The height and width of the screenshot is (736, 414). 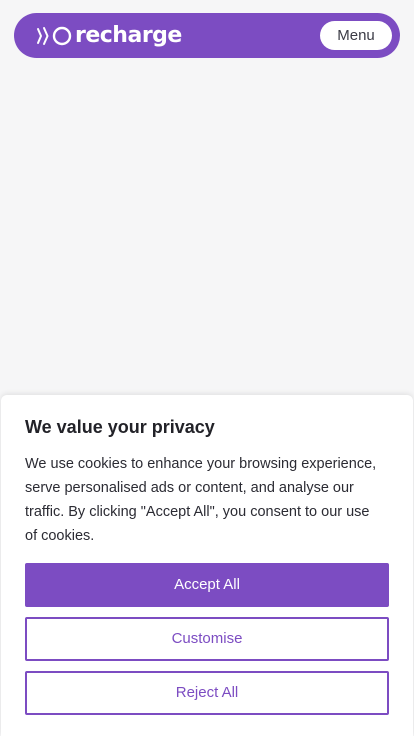 What do you see at coordinates (356, 35) in the screenshot?
I see `menu-button: Menu` at bounding box center [356, 35].